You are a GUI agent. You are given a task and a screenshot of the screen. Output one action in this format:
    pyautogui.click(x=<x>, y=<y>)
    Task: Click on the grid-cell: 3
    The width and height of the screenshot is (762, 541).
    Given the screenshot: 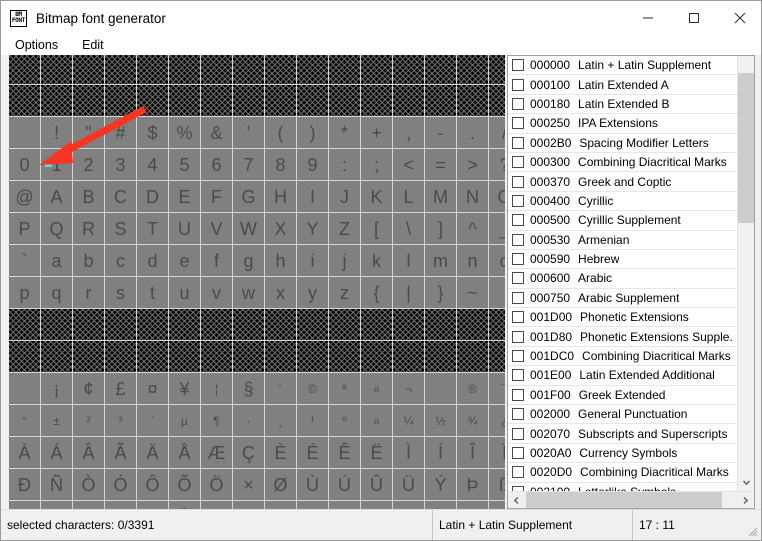 What is the action you would take?
    pyautogui.click(x=120, y=164)
    